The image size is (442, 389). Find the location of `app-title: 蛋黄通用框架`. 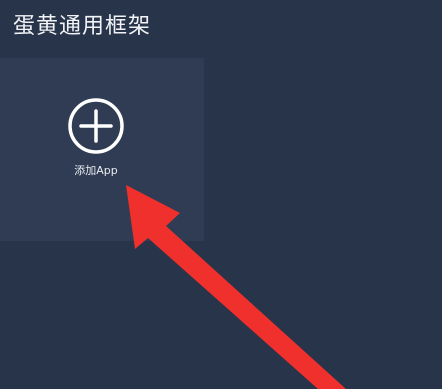

app-title: 蛋黄通用框架 is located at coordinates (82, 26).